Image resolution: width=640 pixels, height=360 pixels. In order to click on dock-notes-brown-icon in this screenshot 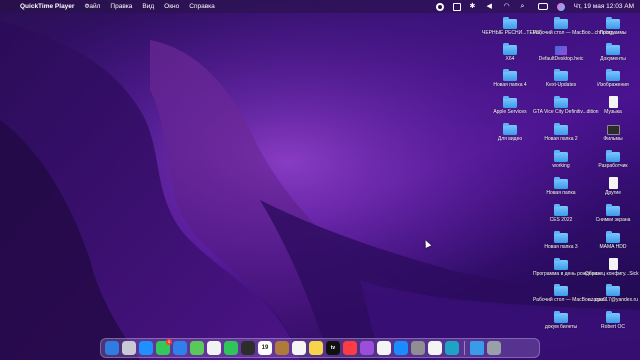, I will do `click(282, 348)`.